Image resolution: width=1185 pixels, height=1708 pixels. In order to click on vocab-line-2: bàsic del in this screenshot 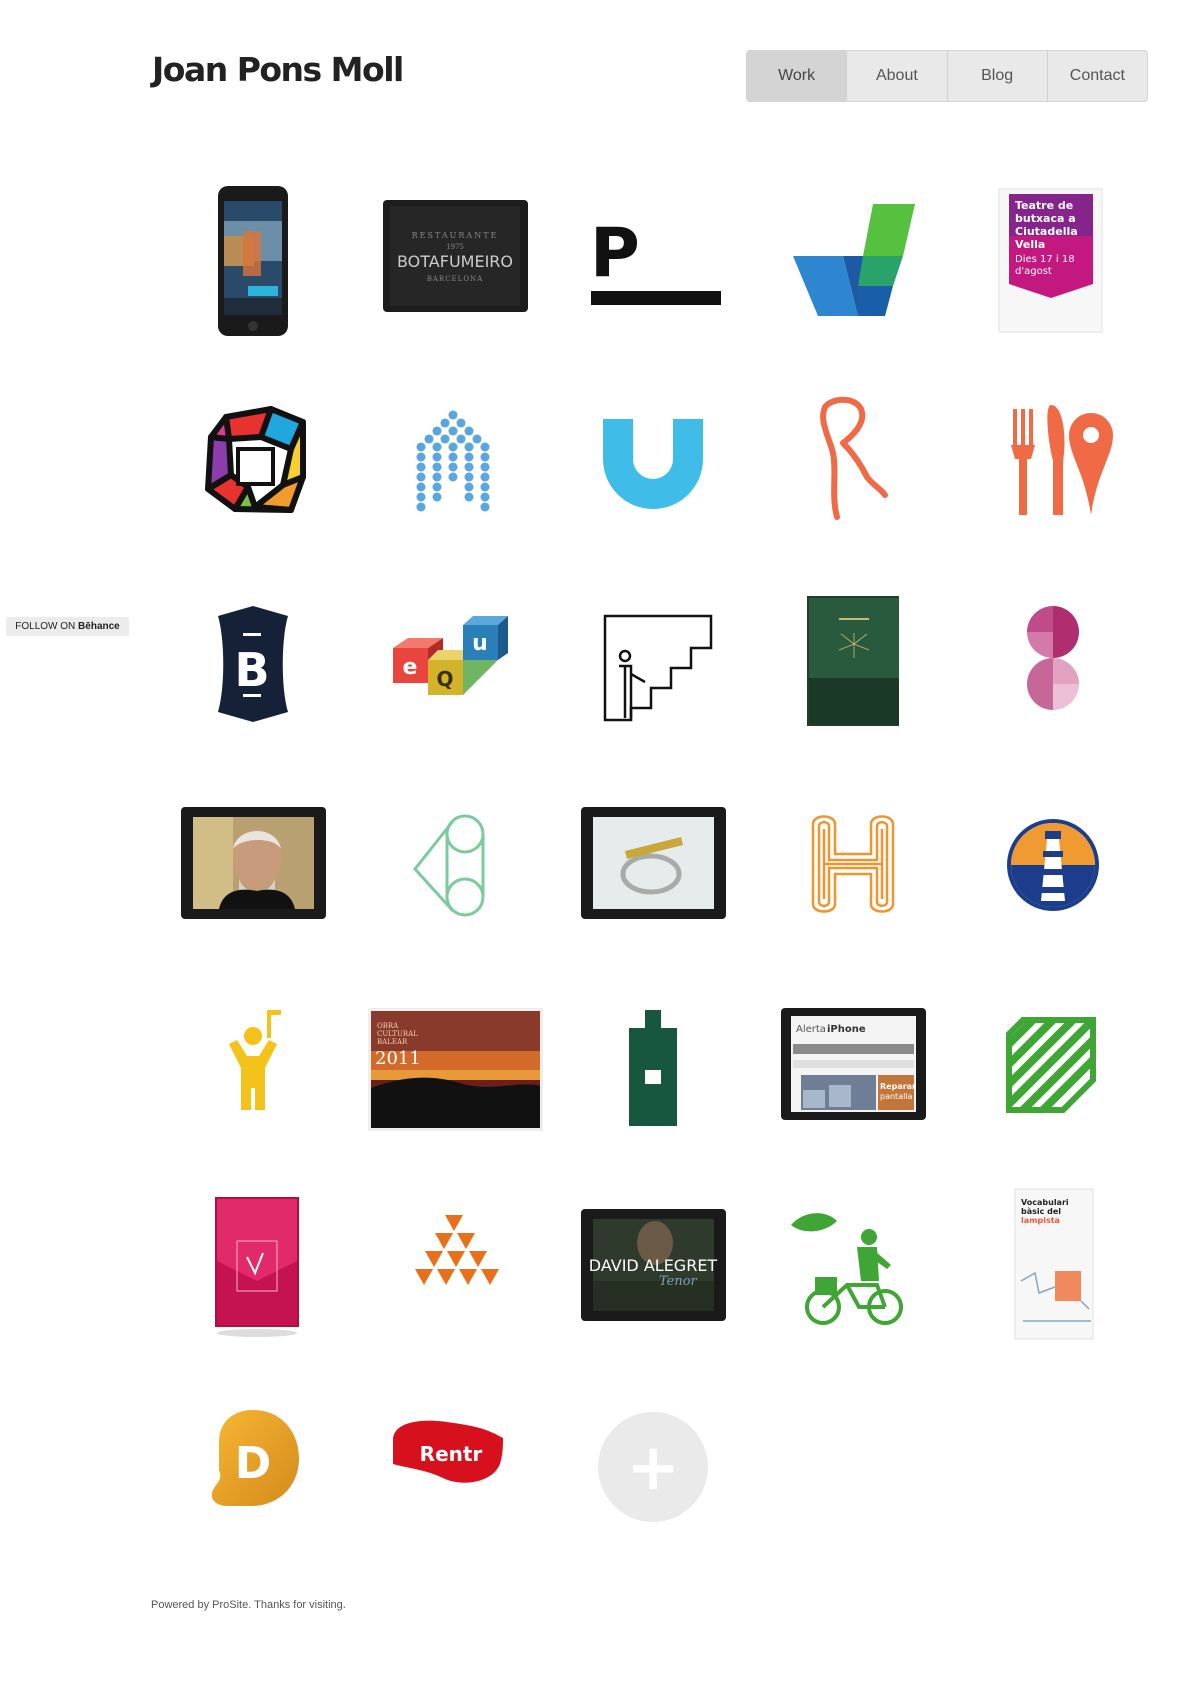, I will do `click(1041, 1211)`.